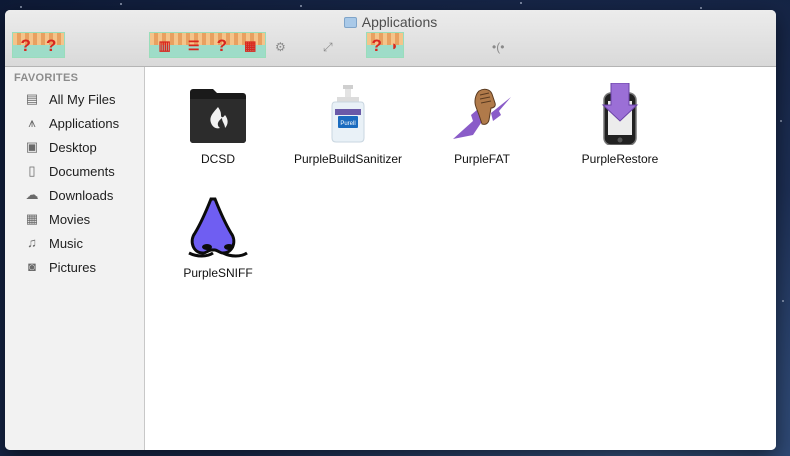 The image size is (790, 456). What do you see at coordinates (74, 219) in the screenshot?
I see `sidebar-item-movies: ▦ Movies` at bounding box center [74, 219].